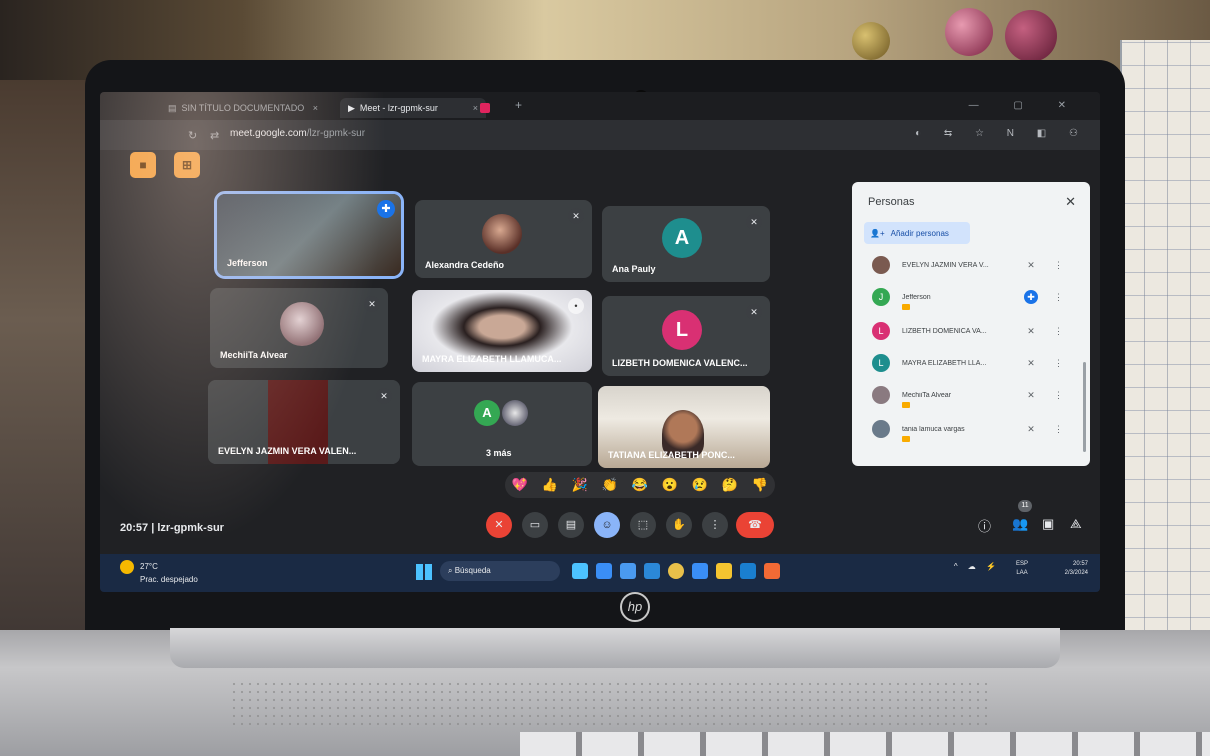  What do you see at coordinates (643, 525) in the screenshot?
I see `present-button: ⬚` at bounding box center [643, 525].